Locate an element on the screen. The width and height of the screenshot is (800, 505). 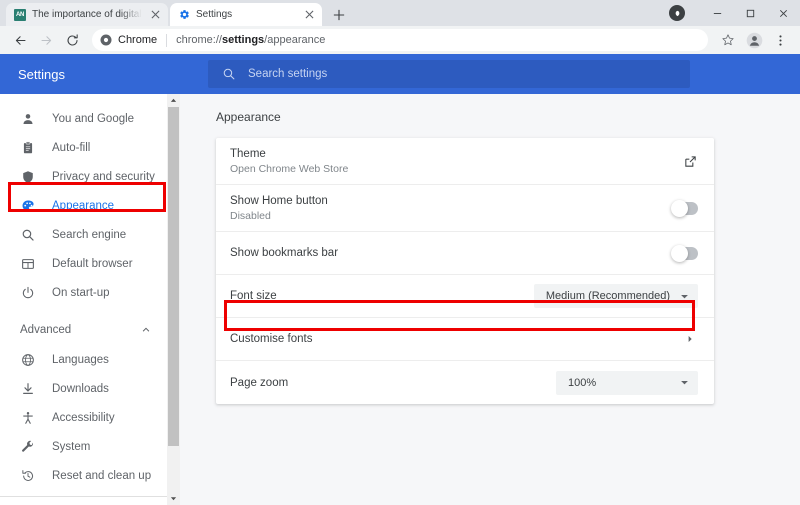
toggle-show-home-button is located at coordinates (684, 208).